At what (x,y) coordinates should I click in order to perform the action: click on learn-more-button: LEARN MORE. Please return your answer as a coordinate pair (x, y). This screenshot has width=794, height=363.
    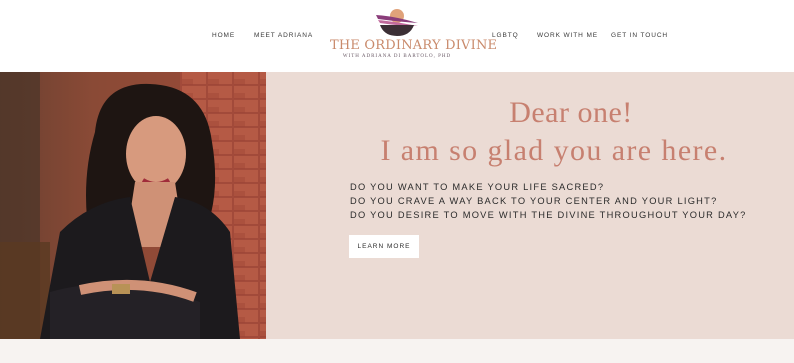
    Looking at the image, I should click on (384, 246).